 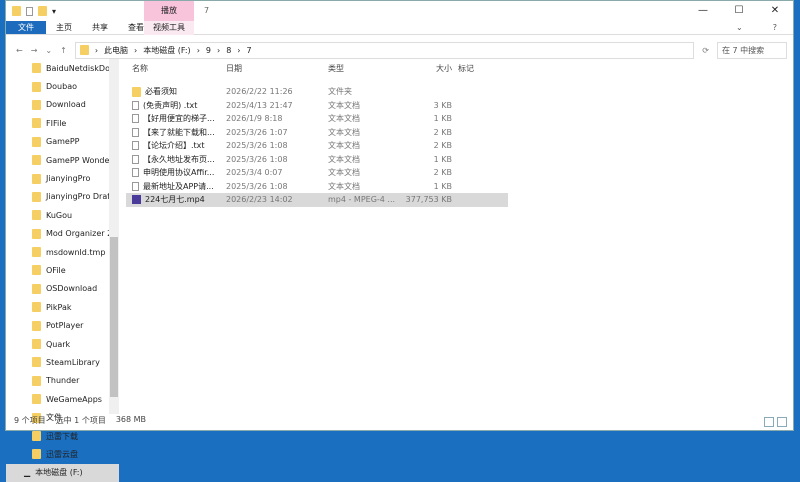 What do you see at coordinates (62, 160) in the screenshot?
I see `sidebar-item: GamePP Wonder` at bounding box center [62, 160].